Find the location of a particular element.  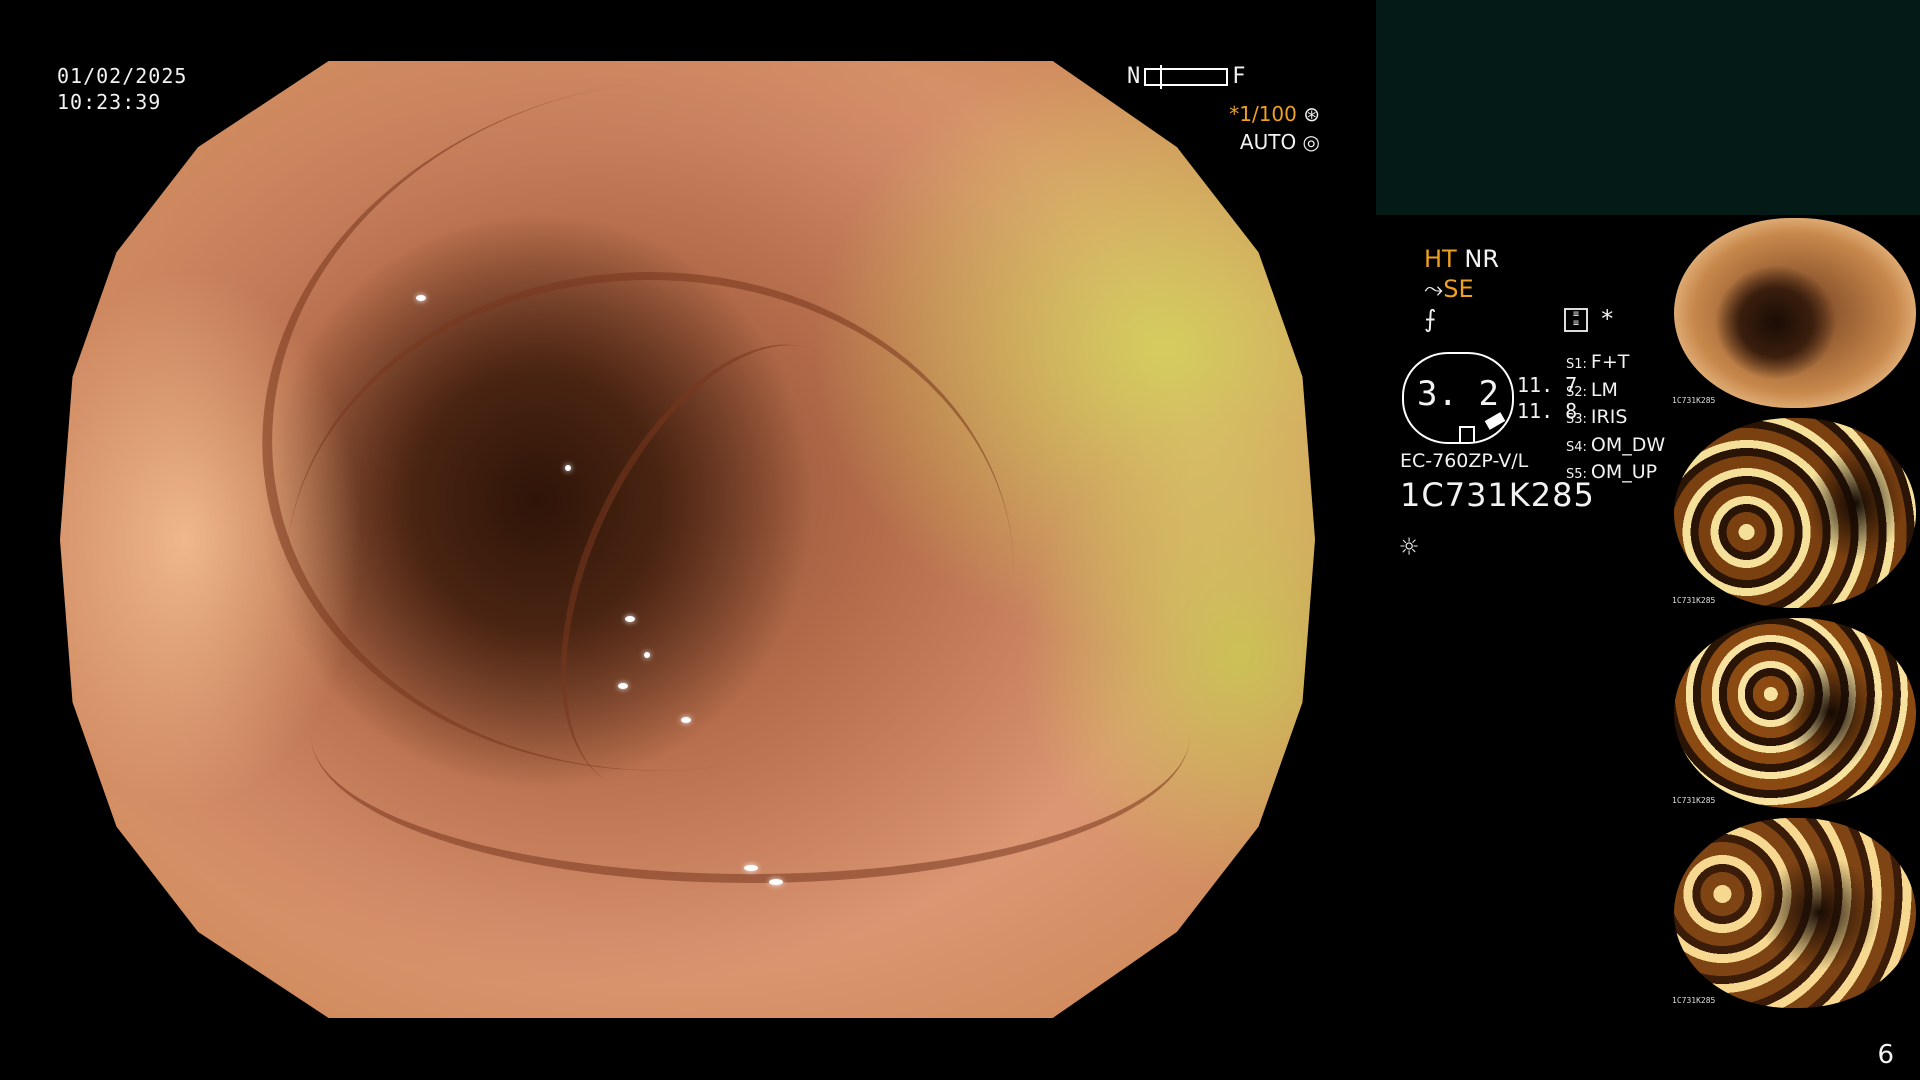

focus-bar is located at coordinates (1186, 76).